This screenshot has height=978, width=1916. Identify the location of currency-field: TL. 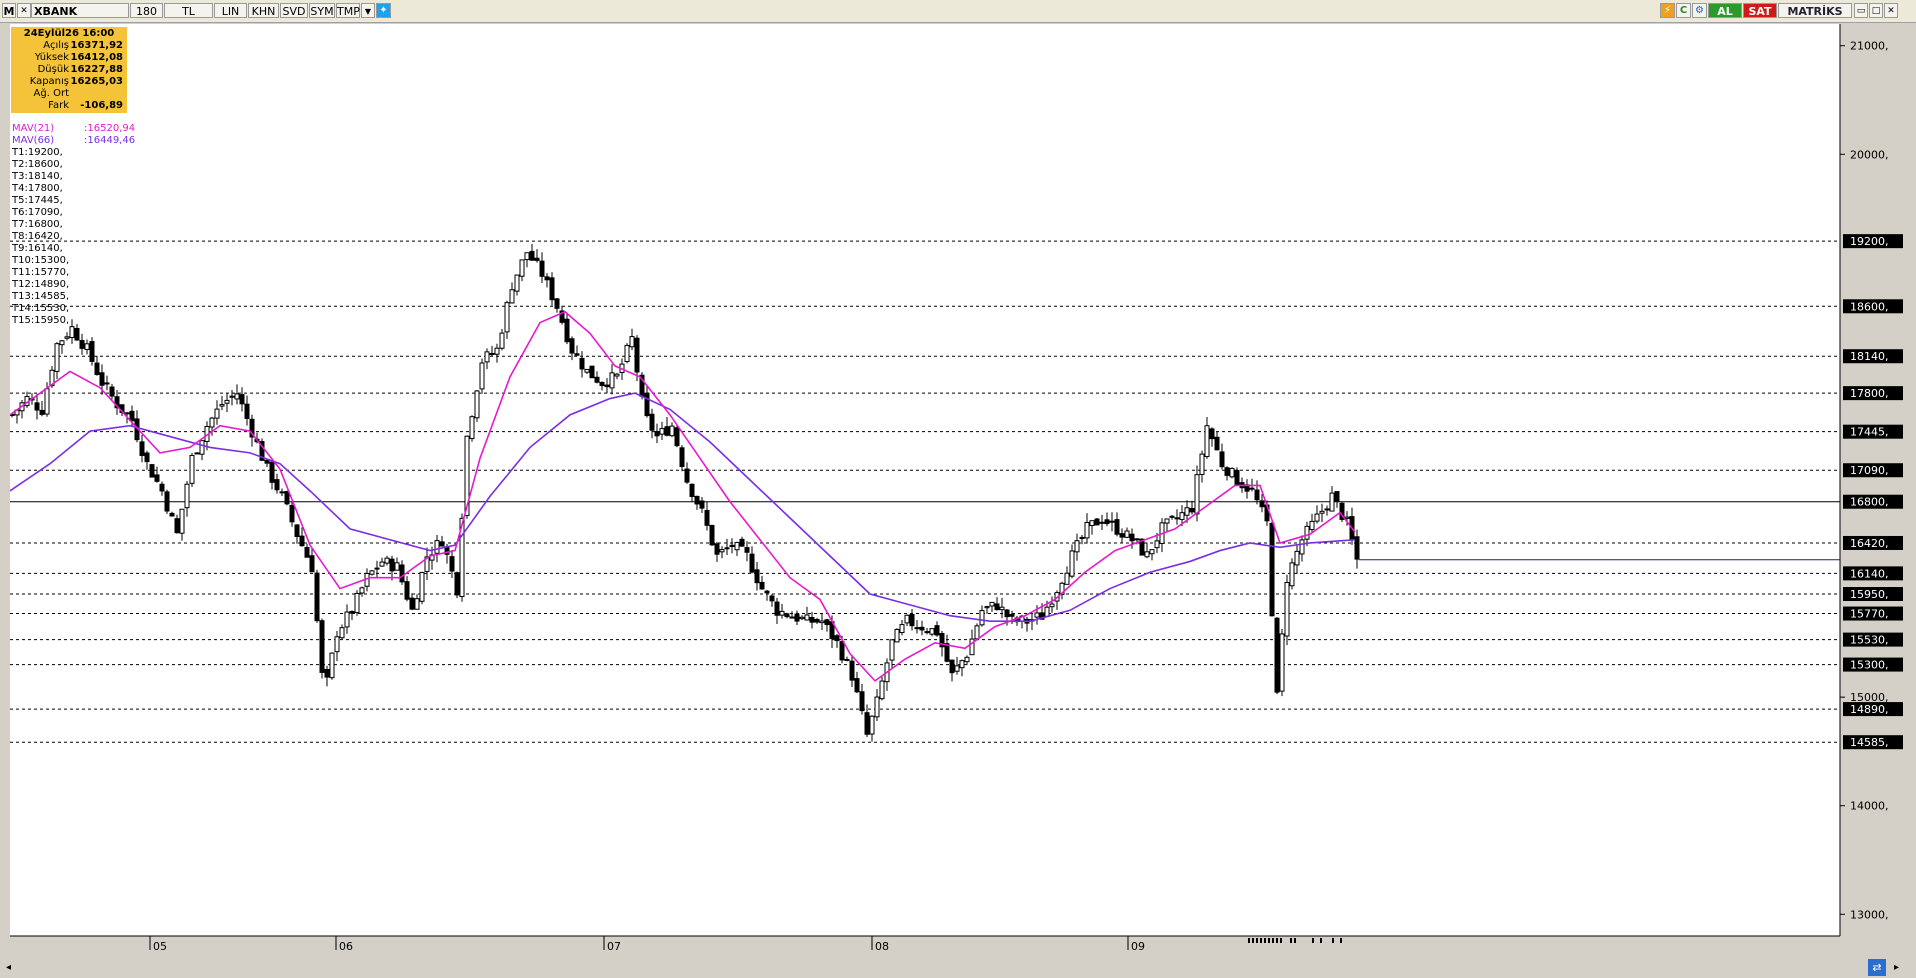
(188, 10).